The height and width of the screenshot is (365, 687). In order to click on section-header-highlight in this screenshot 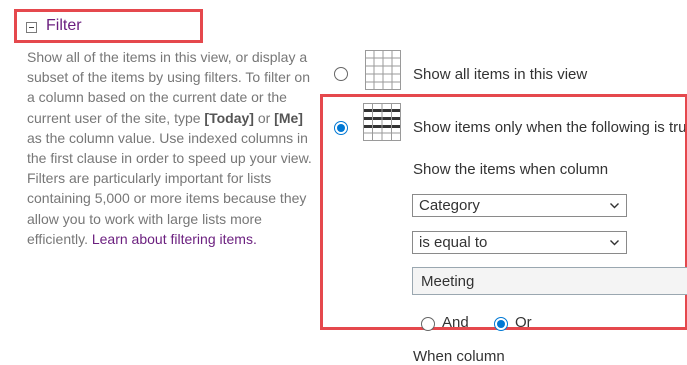, I will do `click(108, 26)`.